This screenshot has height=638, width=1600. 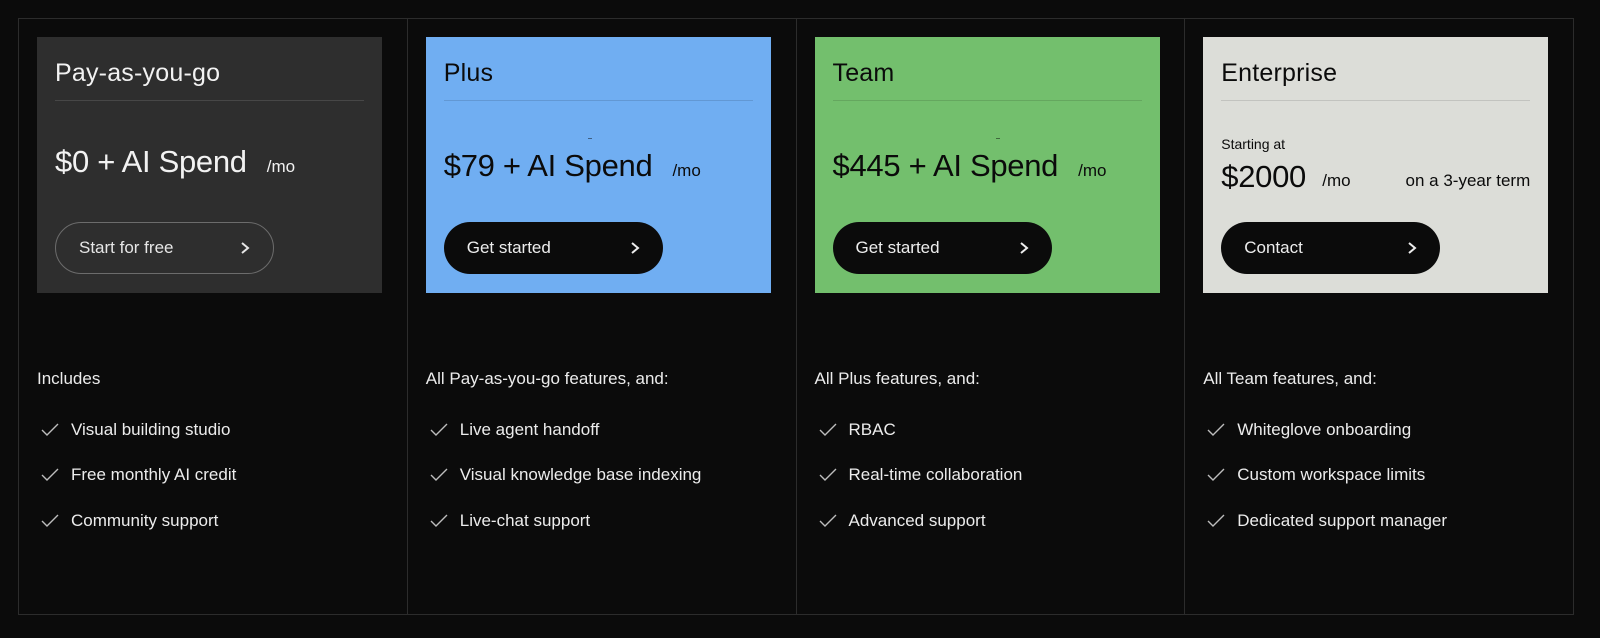 I want to click on plan-name: Pay-as-you-go, so click(x=209, y=69).